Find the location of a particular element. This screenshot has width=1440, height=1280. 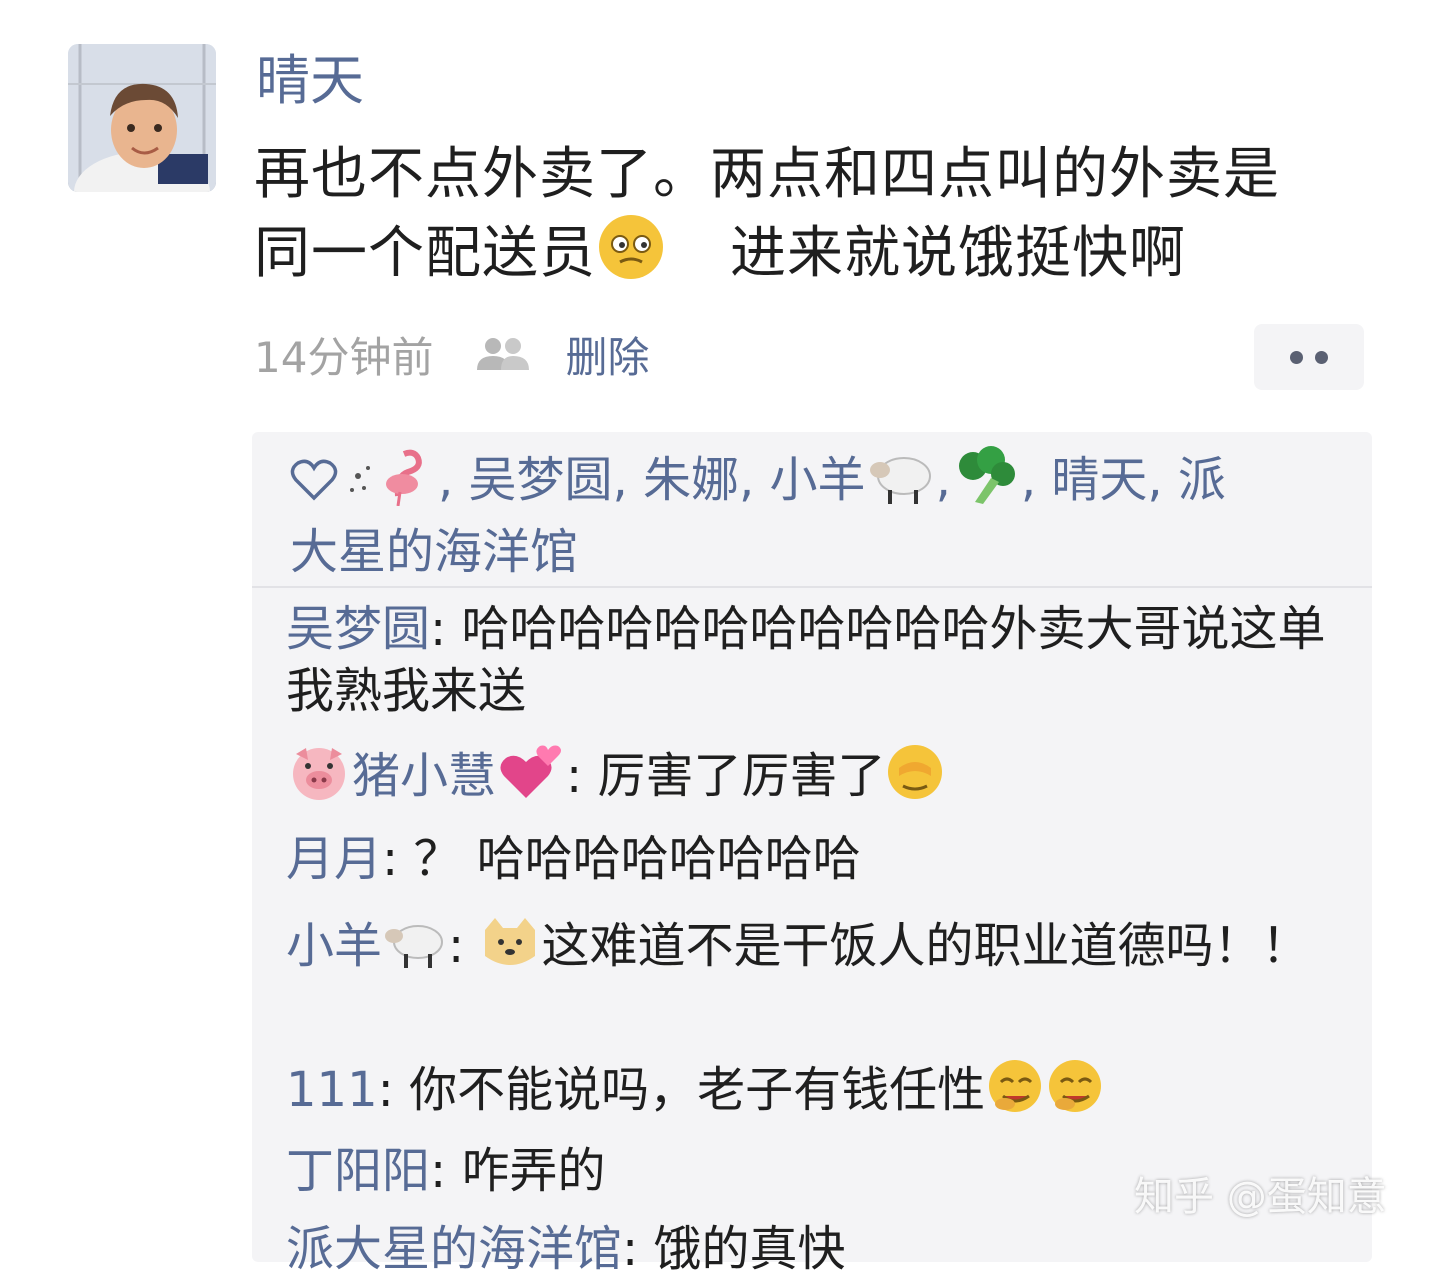

comment-item: 月月: ？ 哈哈哈哈哈哈哈哈 is located at coordinates (816, 859).